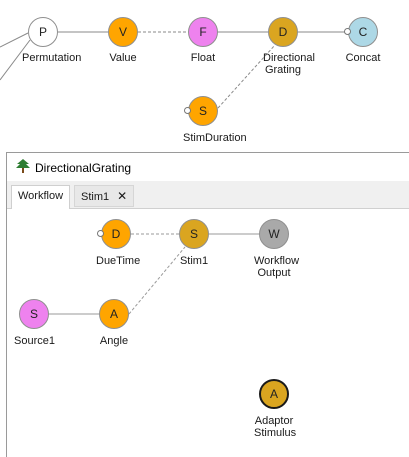 This screenshot has height=457, width=409. Describe the element at coordinates (363, 58) in the screenshot. I see `node-label-concat: Concat` at that location.